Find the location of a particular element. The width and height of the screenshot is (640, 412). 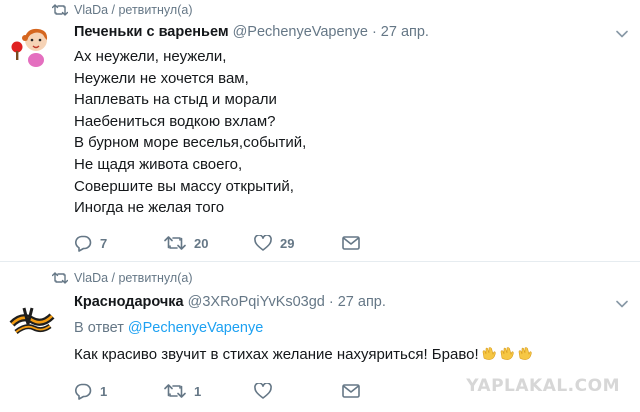

retweet-count: 20 is located at coordinates (201, 243).